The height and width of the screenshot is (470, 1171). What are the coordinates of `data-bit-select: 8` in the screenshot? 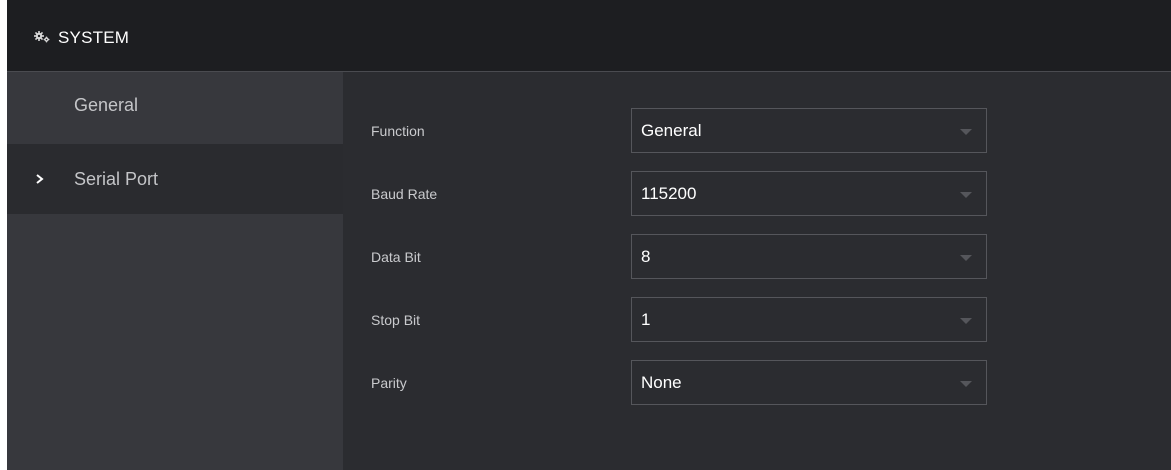 It's located at (809, 256).